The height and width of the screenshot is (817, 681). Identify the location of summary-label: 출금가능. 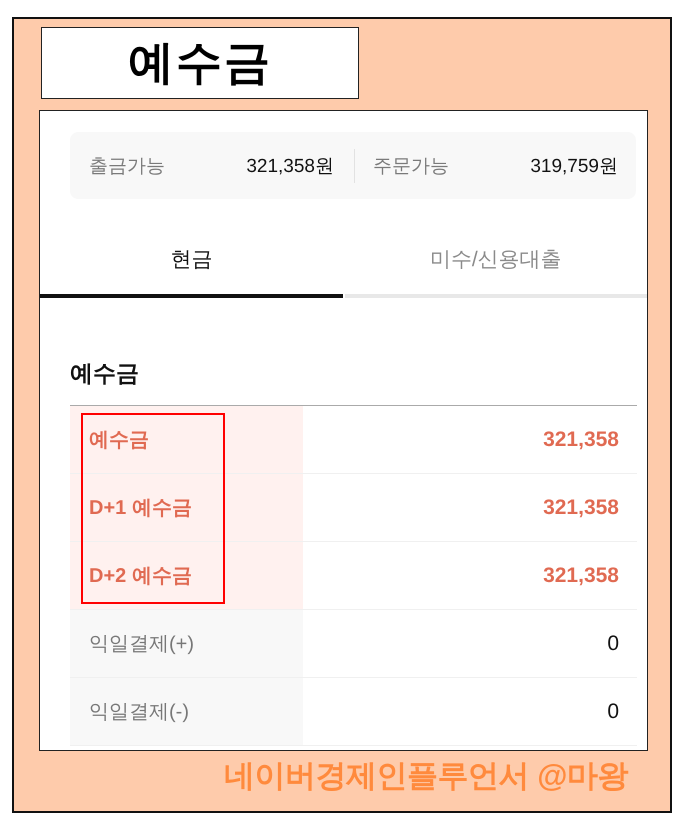
(127, 166).